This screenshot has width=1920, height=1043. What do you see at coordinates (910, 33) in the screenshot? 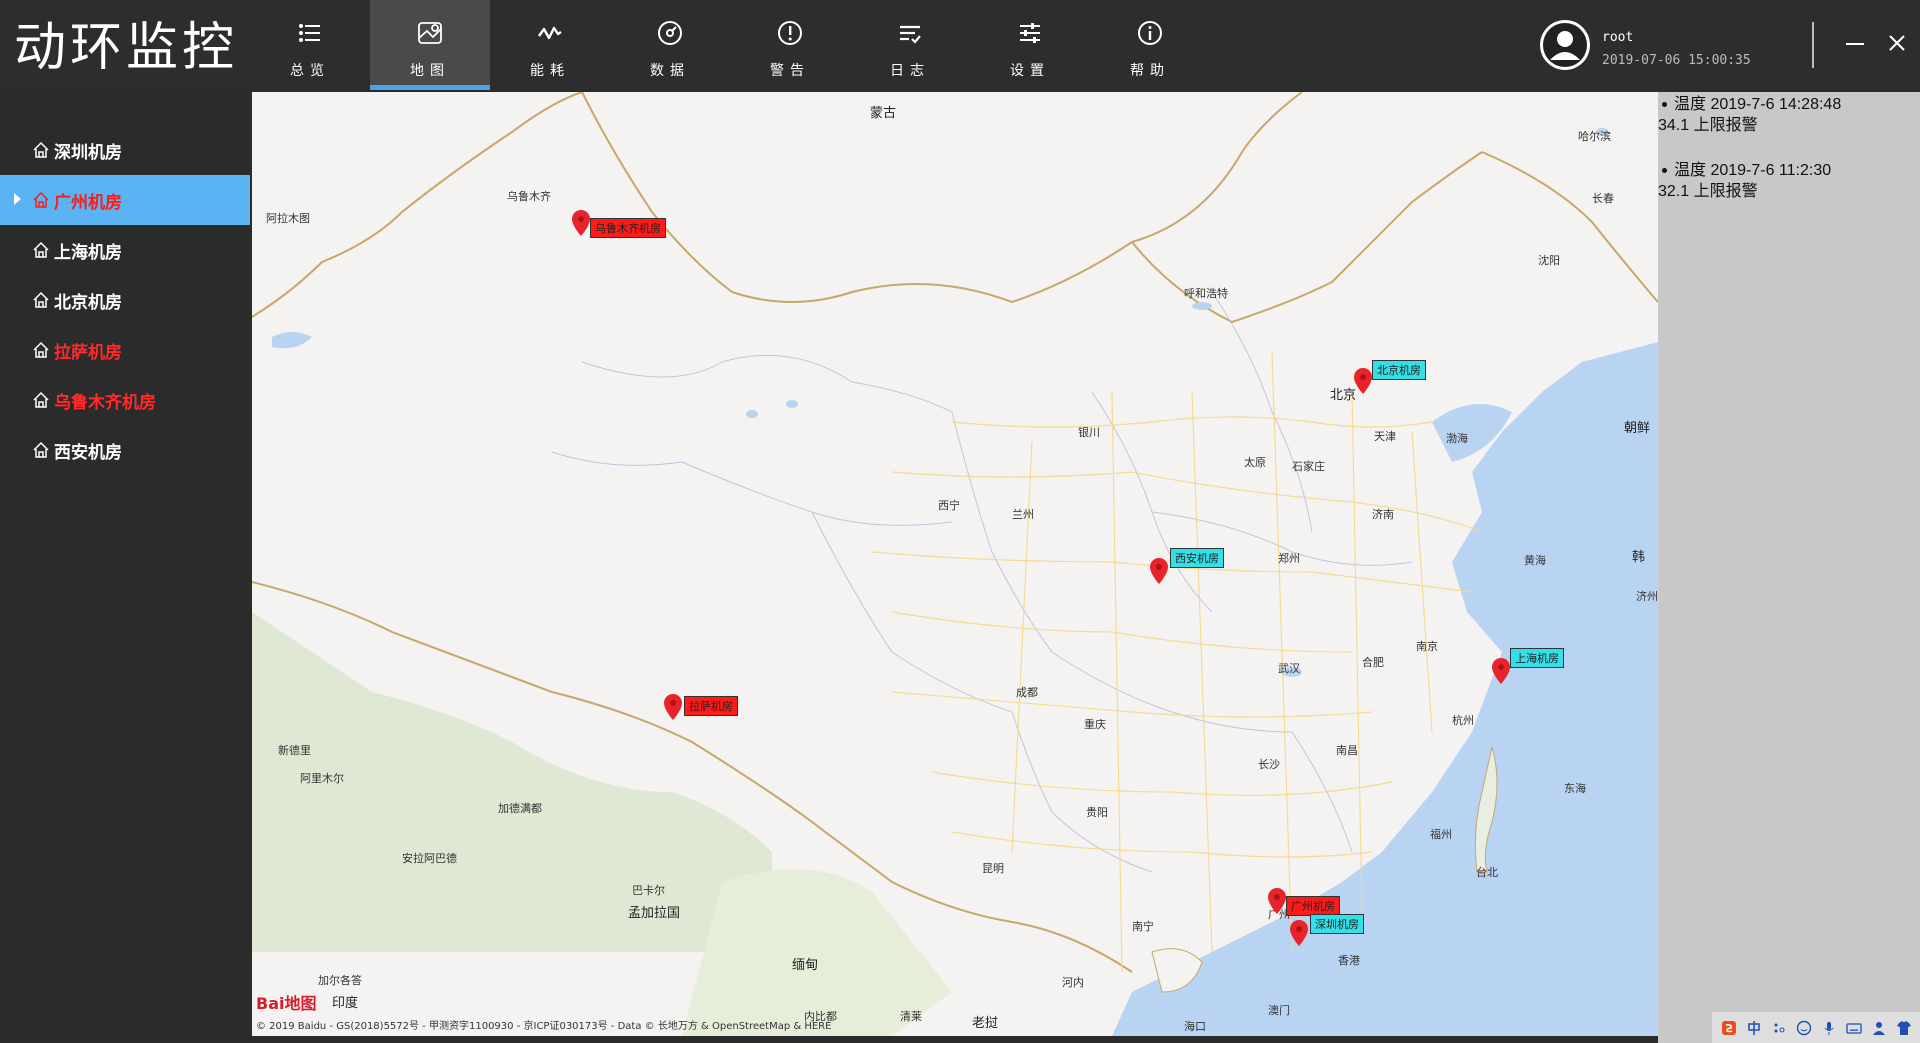
I see `log-icon` at bounding box center [910, 33].